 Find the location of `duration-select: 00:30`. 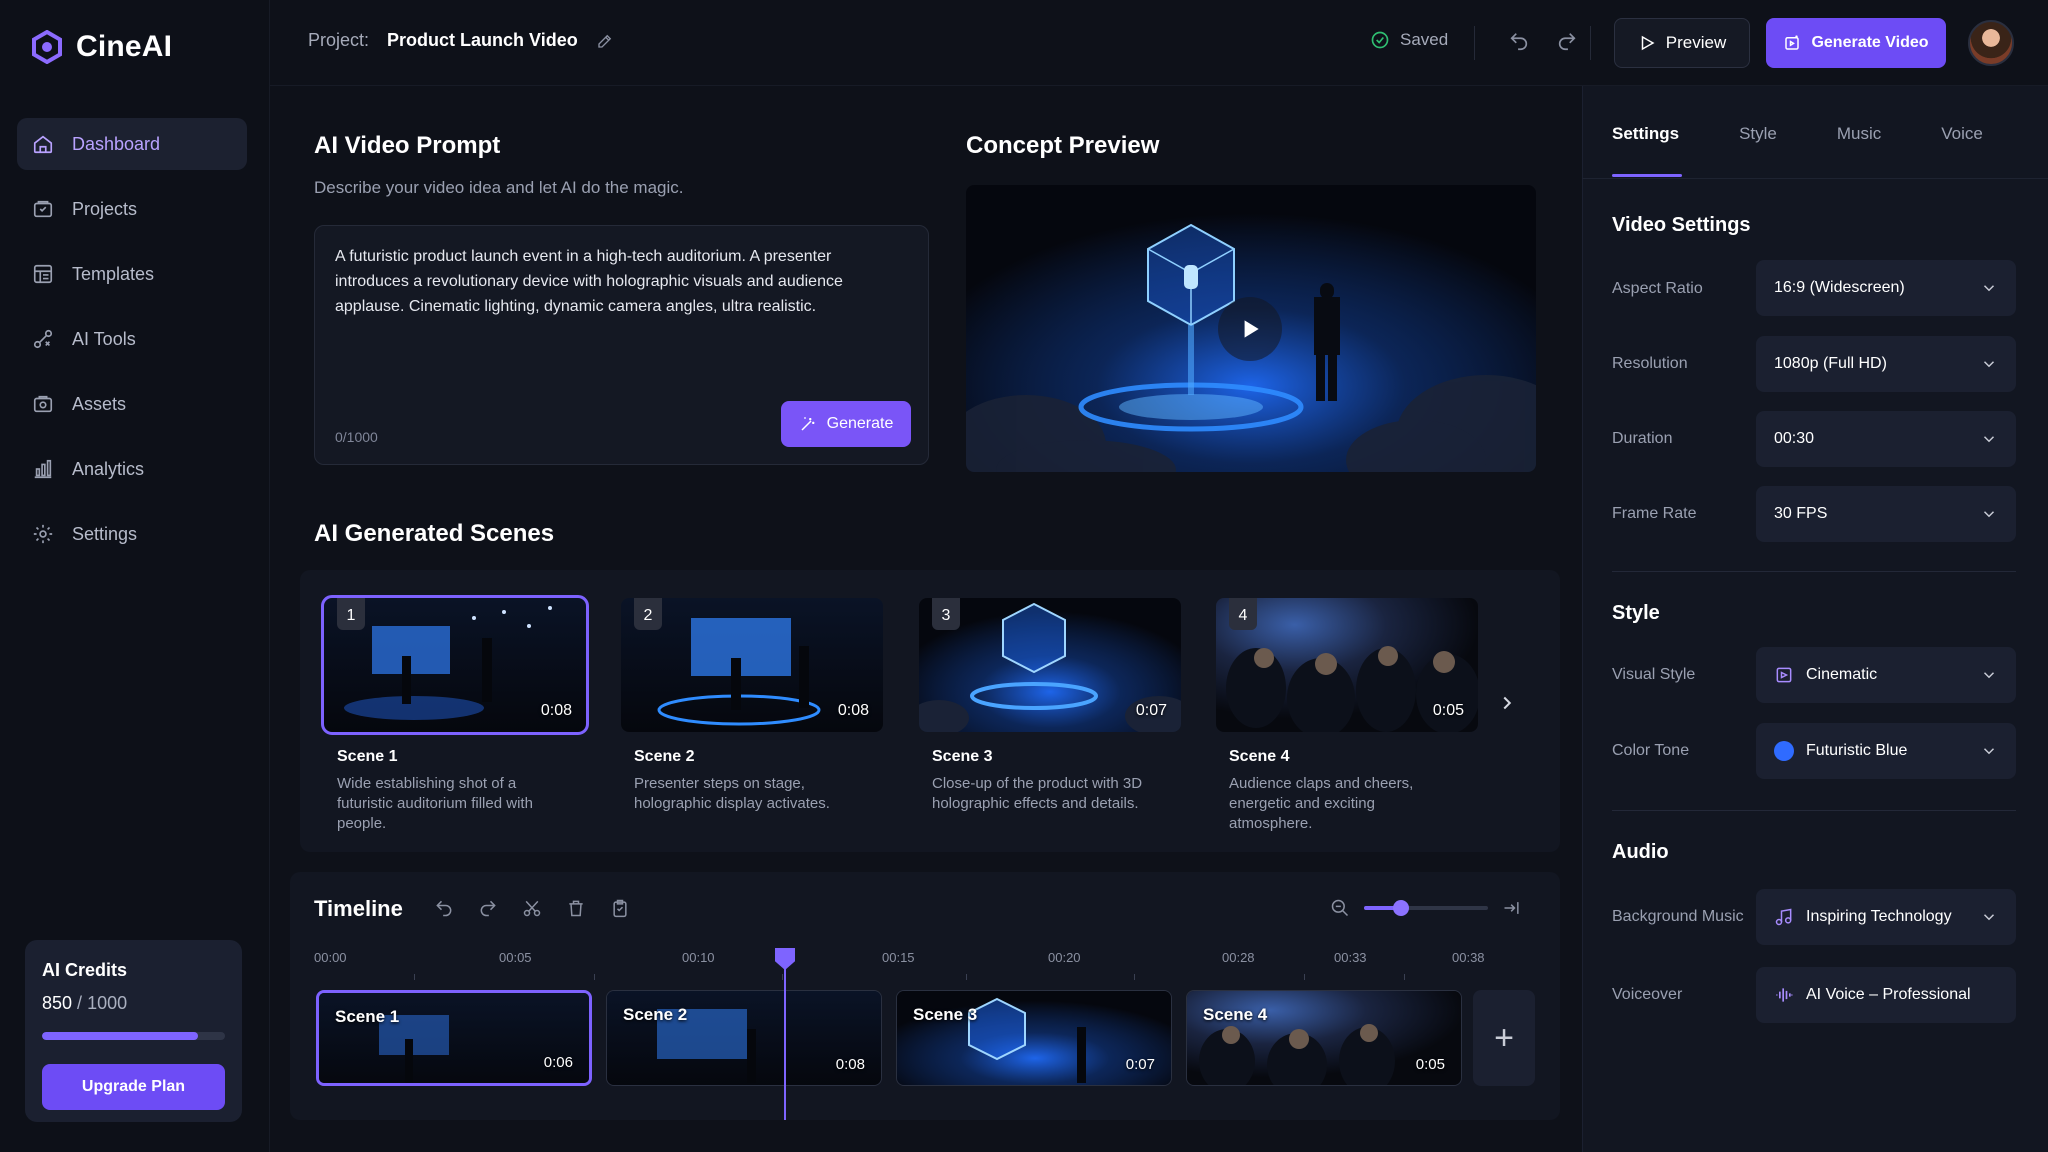

duration-select: 00:30 is located at coordinates (1886, 439).